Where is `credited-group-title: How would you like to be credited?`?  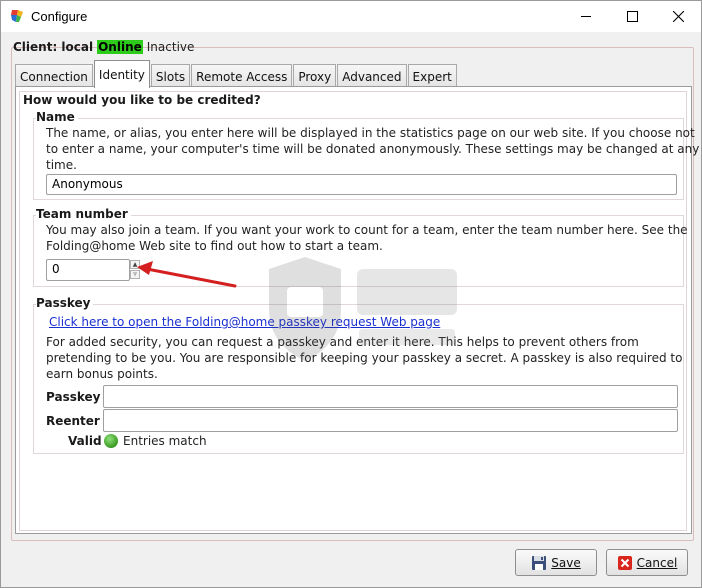
credited-group-title: How would you like to be credited? is located at coordinates (142, 100).